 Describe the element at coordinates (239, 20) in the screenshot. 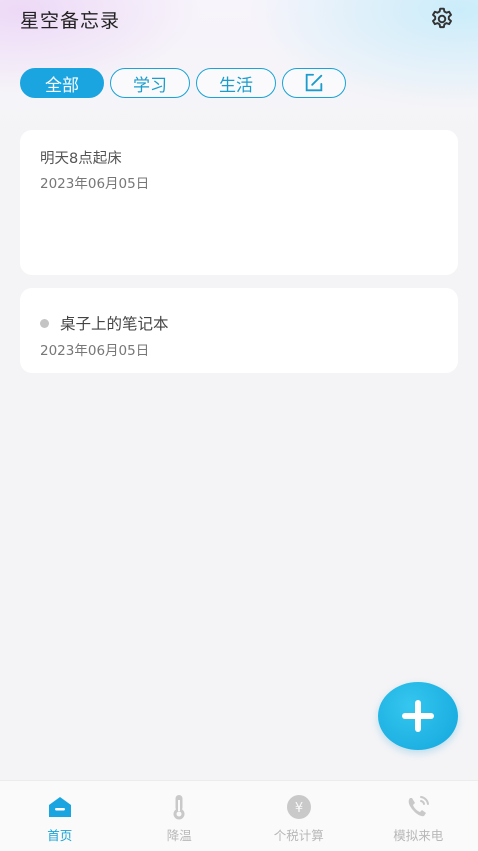

I see `app-header: 星空备忘录` at that location.